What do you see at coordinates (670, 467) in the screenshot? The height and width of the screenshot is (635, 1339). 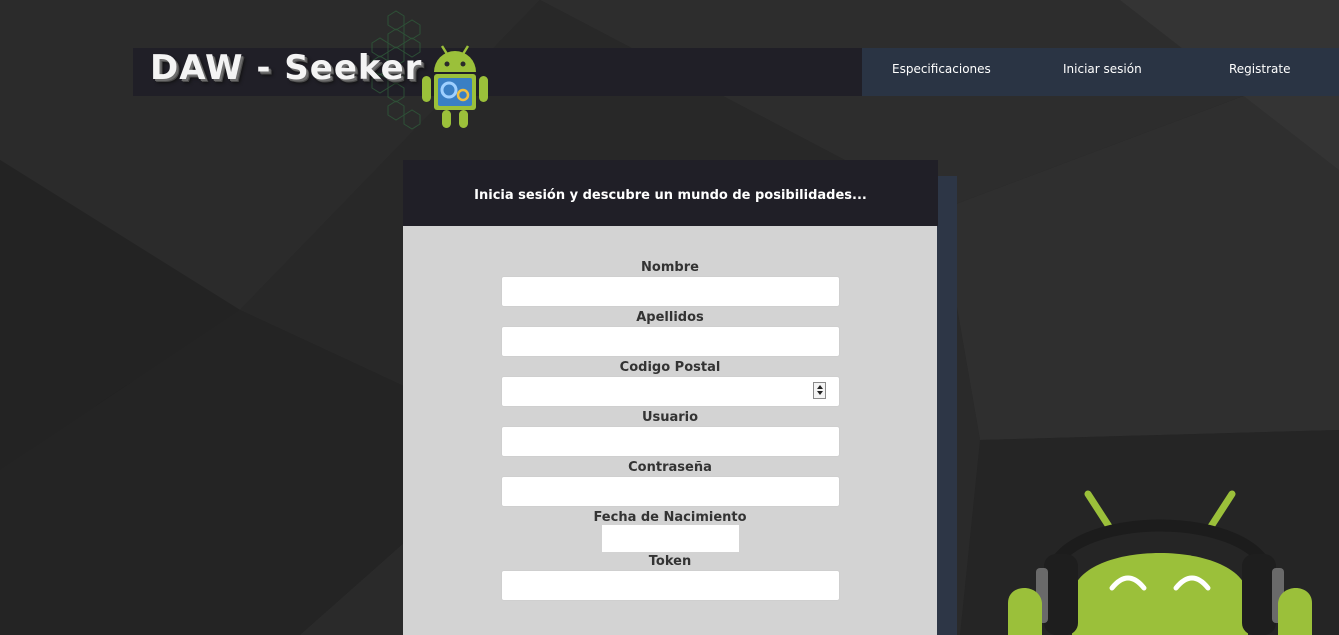 I see `contrasena-label: Contraseña` at bounding box center [670, 467].